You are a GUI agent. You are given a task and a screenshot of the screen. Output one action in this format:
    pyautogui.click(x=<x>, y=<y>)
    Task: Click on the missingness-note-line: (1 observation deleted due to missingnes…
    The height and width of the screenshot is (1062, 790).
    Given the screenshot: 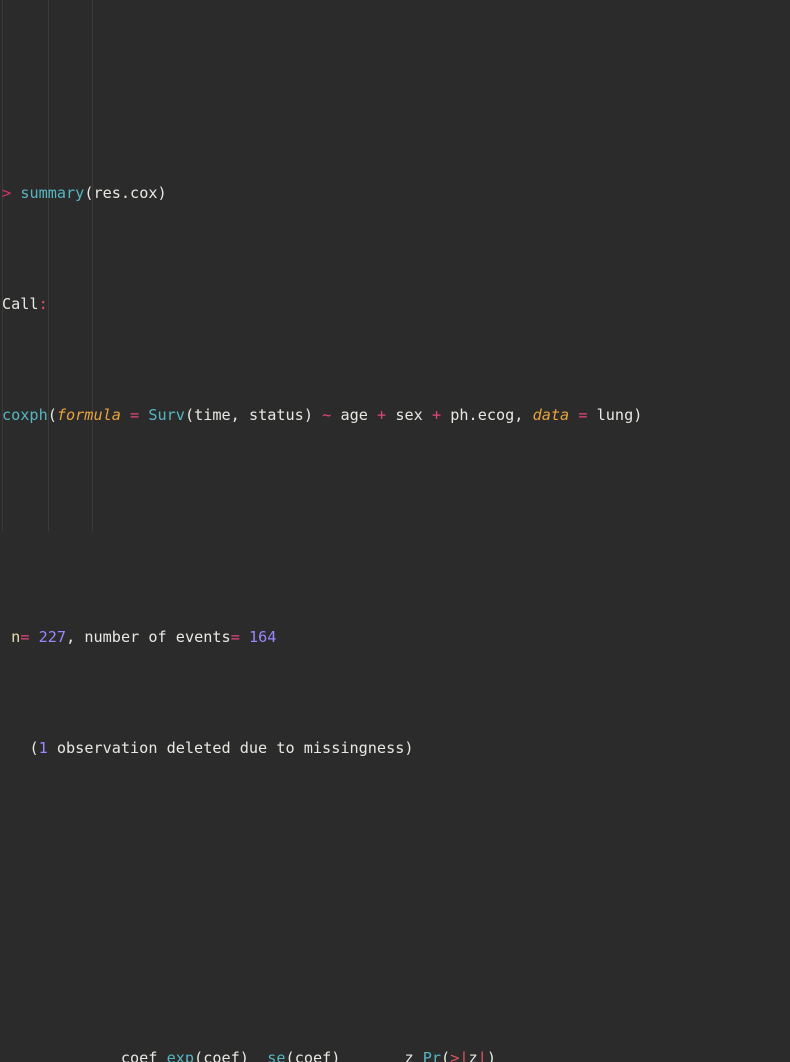 What is the action you would take?
    pyautogui.click(x=396, y=748)
    